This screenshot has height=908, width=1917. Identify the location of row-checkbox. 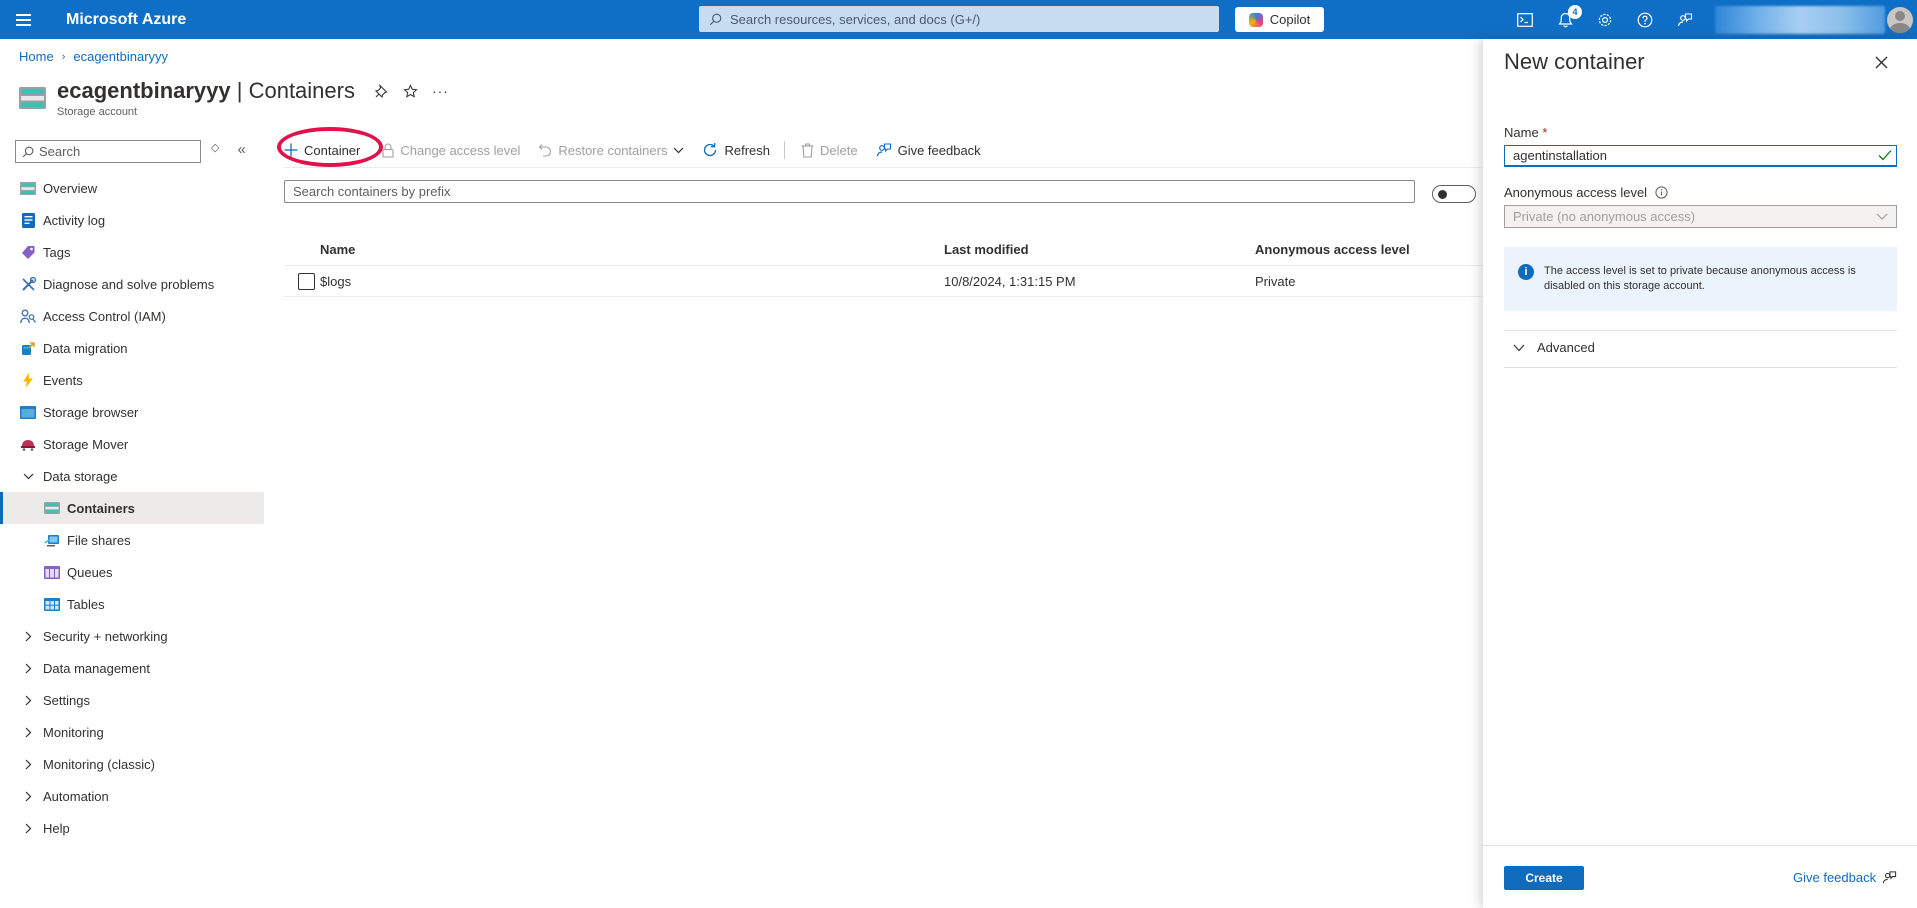
(306, 281).